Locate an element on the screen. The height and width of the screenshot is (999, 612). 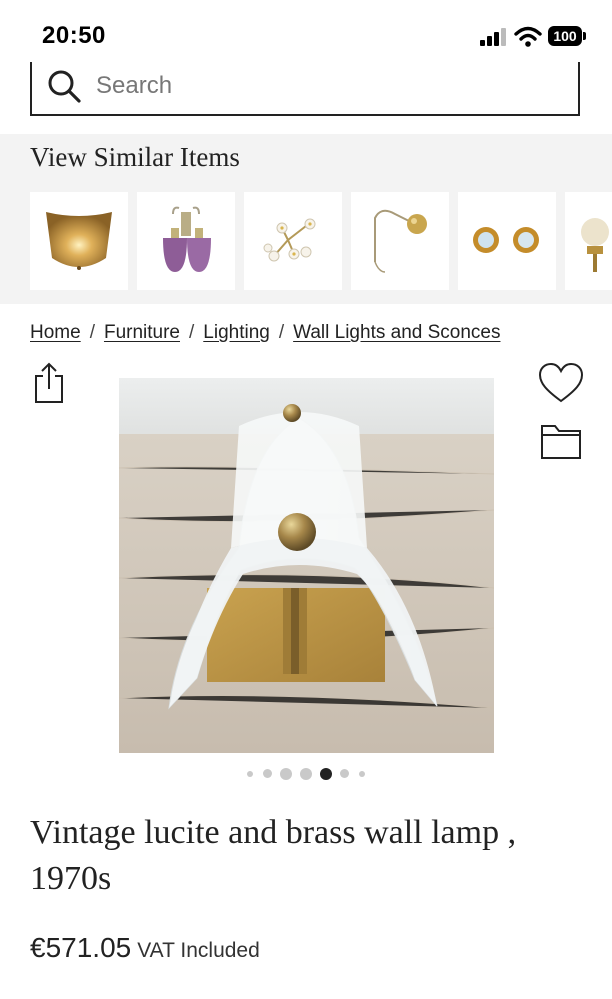
battery-icon: 100 is located at coordinates (568, 37).